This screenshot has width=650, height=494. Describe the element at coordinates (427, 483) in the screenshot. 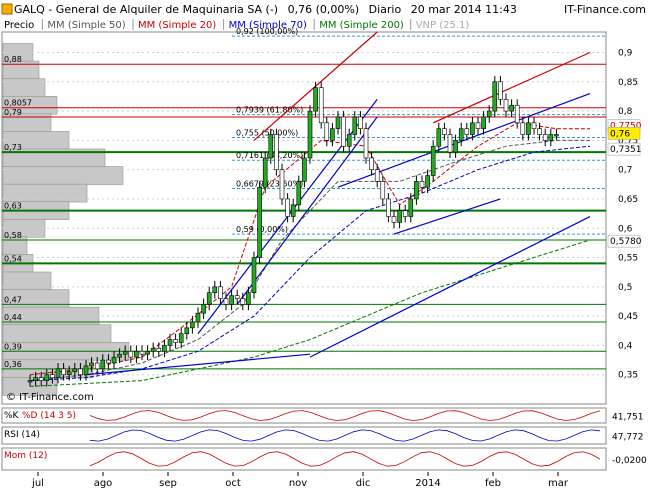

I see `x-tick-label: 2014` at that location.